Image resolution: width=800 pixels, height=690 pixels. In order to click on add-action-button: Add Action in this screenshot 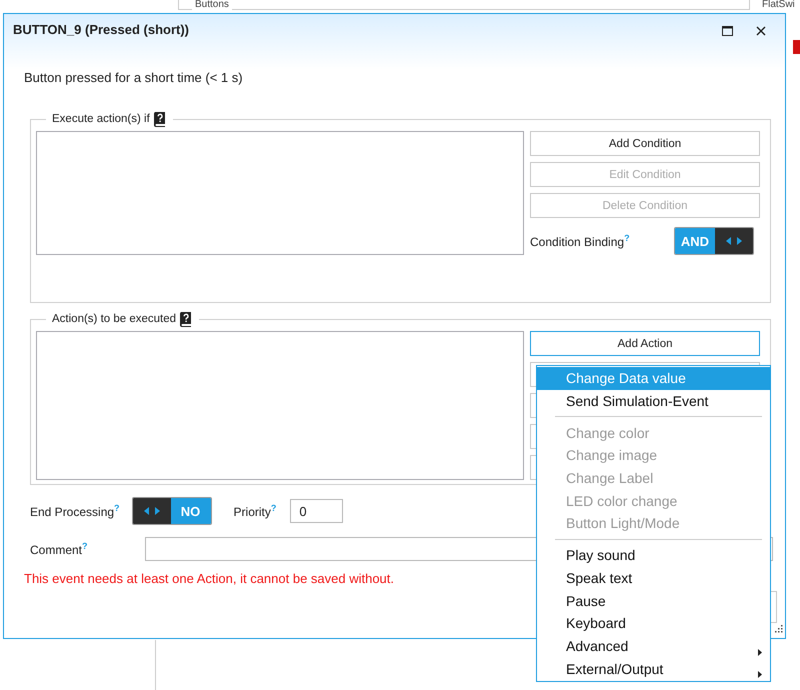, I will do `click(645, 343)`.